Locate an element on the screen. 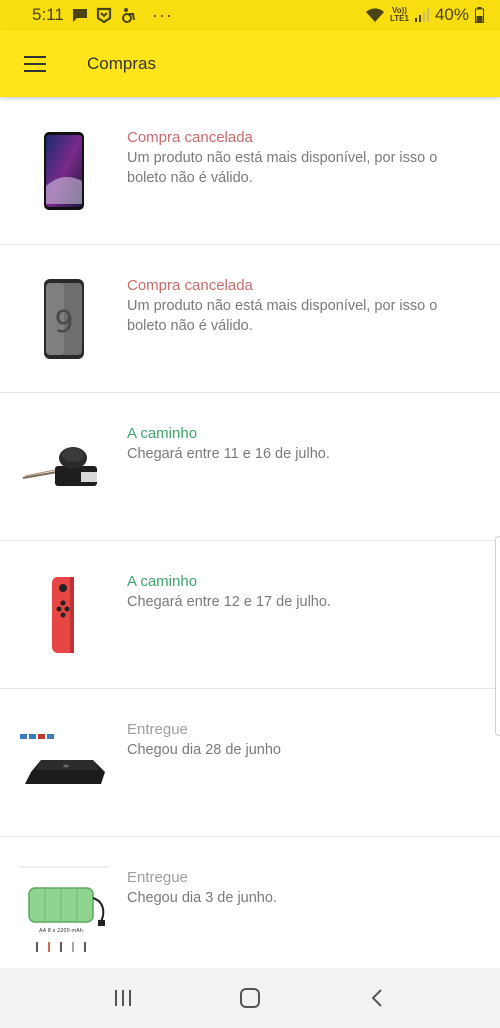 This screenshot has height=1028, width=500. home-icon is located at coordinates (249, 998).